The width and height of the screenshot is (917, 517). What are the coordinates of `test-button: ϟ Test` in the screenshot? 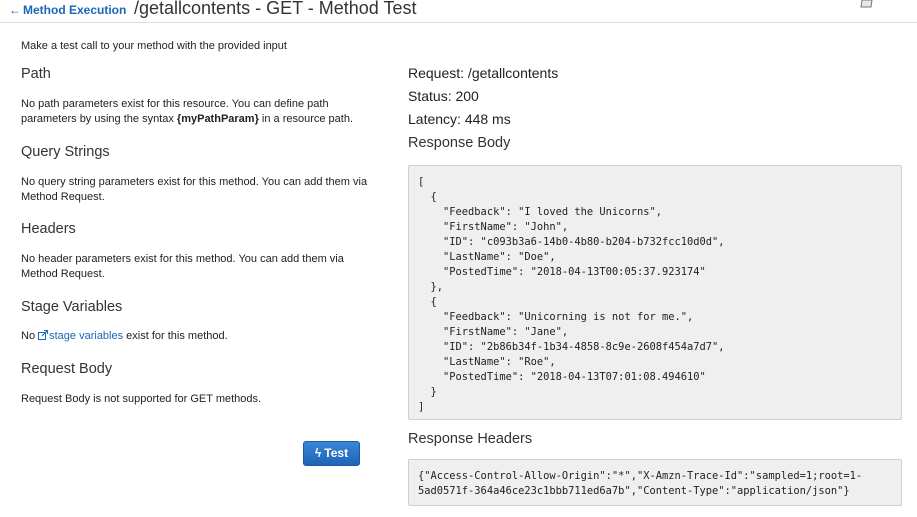 It's located at (331, 453).